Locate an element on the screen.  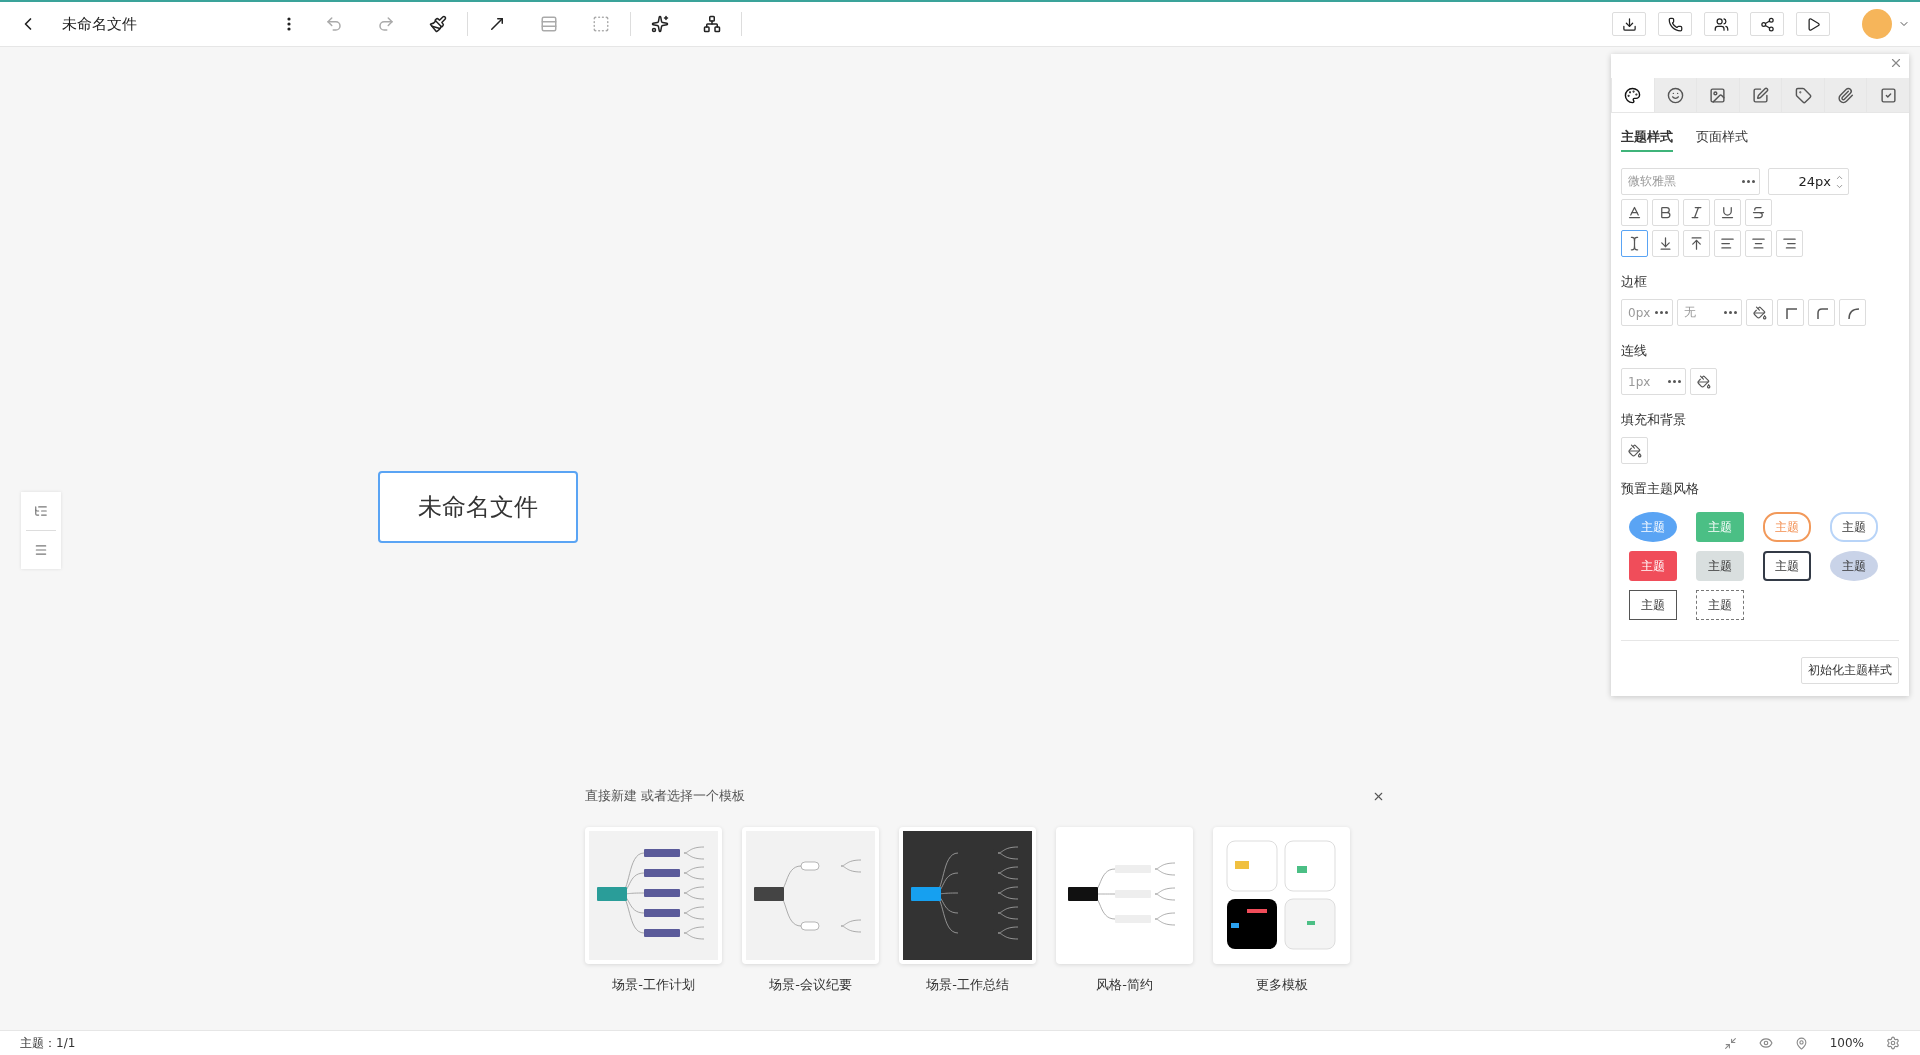
pin-icon is located at coordinates (1801, 1043).